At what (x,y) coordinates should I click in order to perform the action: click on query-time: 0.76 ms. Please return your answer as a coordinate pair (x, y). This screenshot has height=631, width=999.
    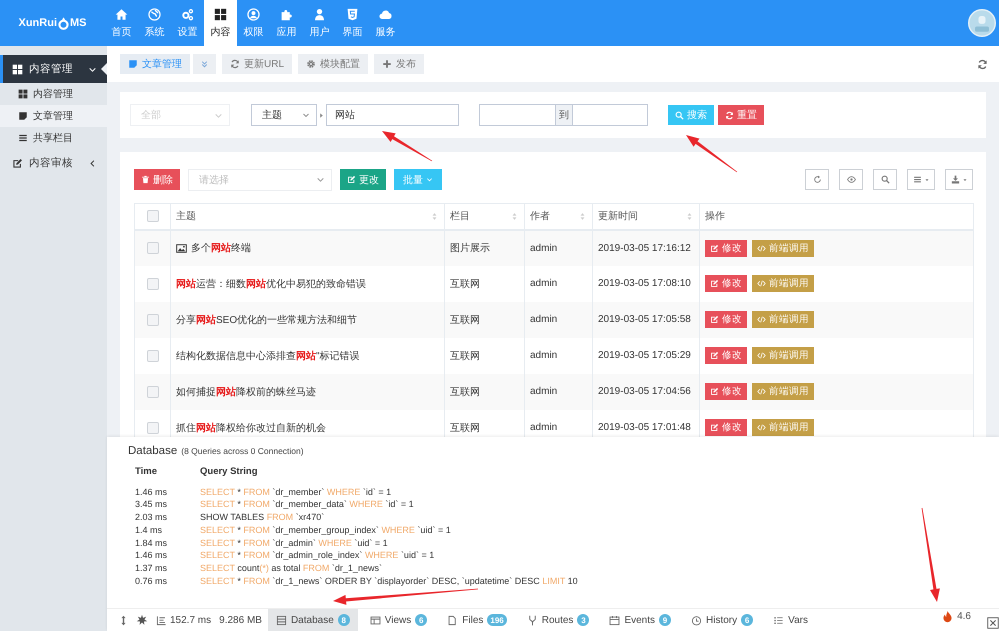
    Looking at the image, I should click on (151, 581).